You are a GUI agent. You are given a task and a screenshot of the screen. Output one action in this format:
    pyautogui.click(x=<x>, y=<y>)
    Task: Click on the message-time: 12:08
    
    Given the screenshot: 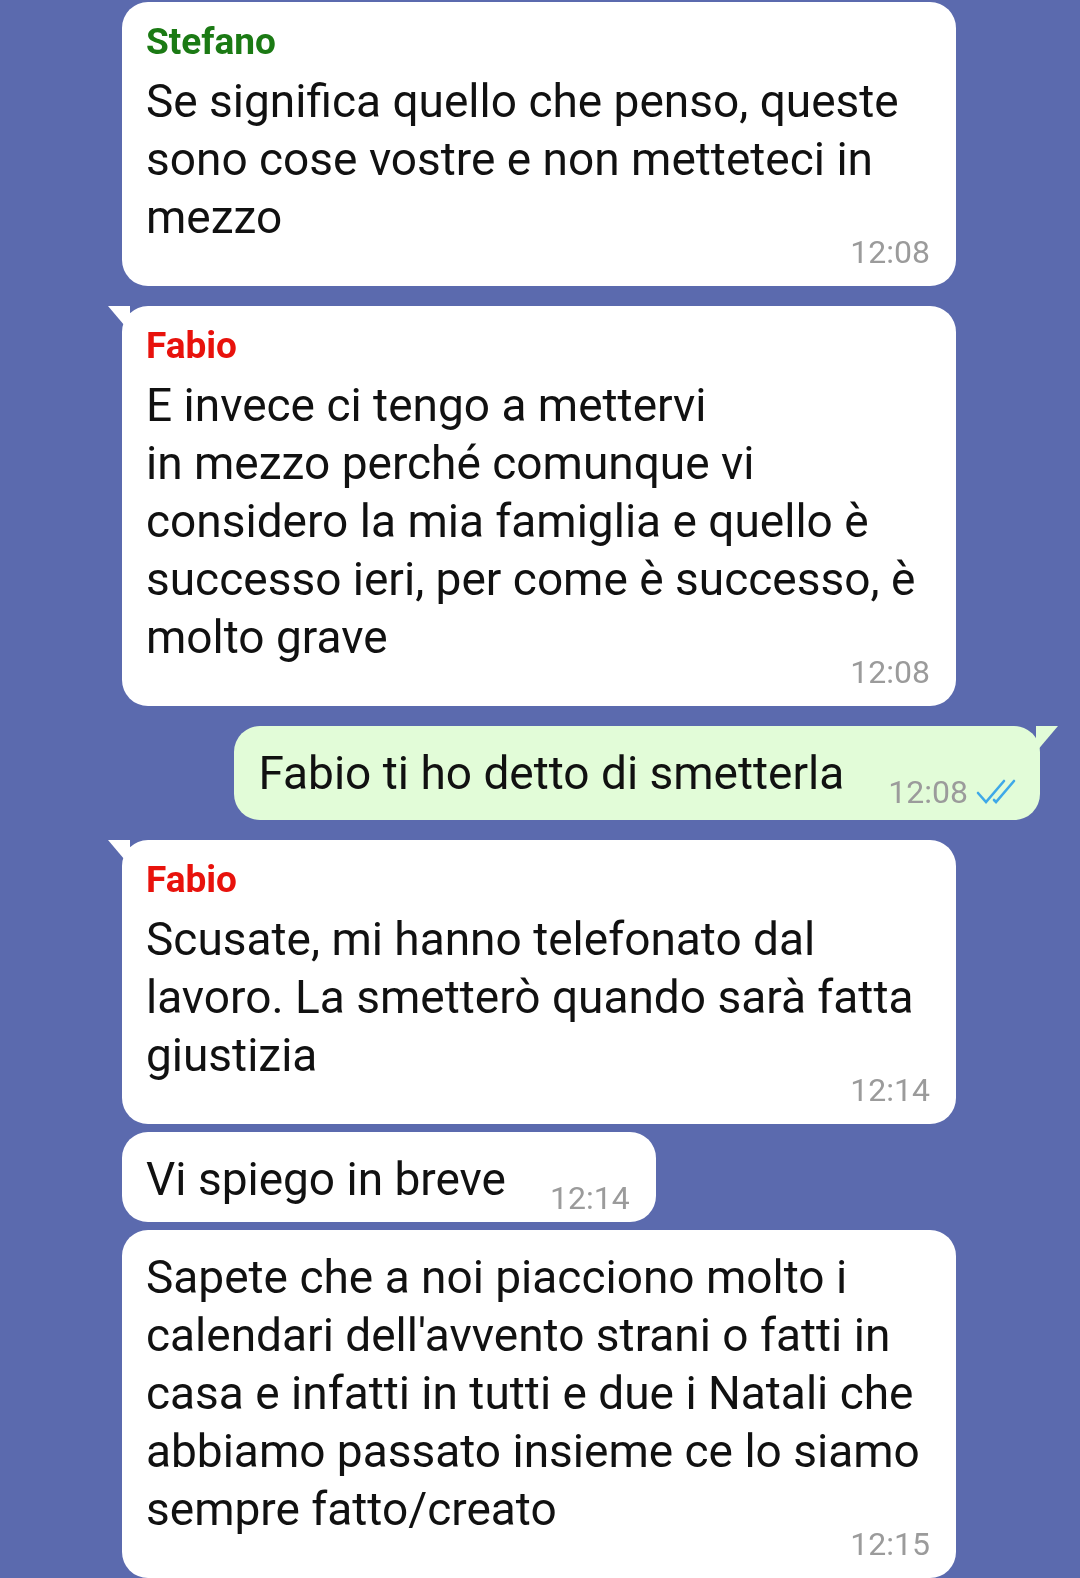 What is the action you would take?
    pyautogui.click(x=928, y=792)
    